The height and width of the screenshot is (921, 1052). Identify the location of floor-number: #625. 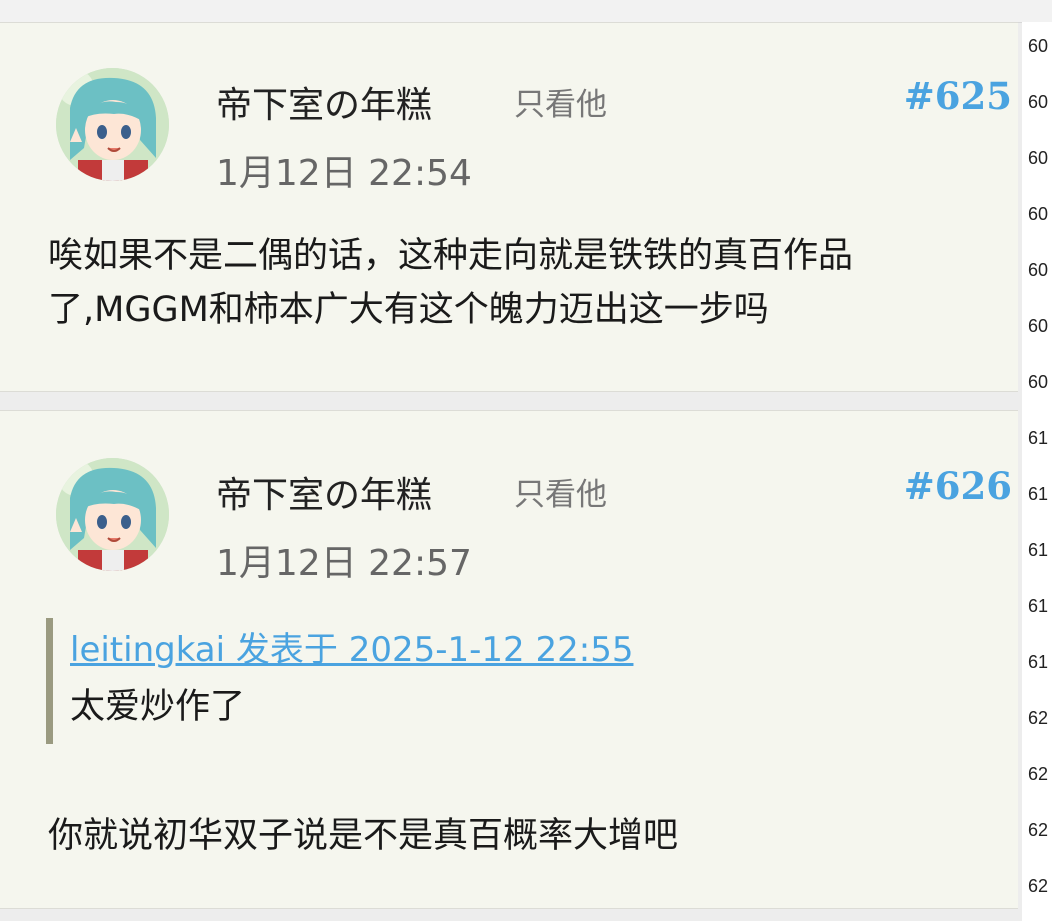
(958, 96).